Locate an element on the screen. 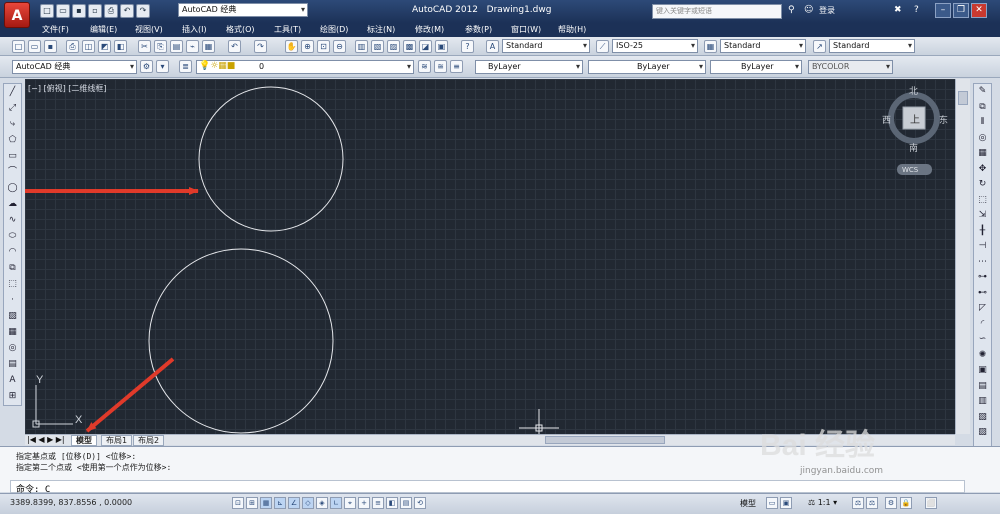 This screenshot has width=1000, height=514. properties-icon: ▥ is located at coordinates (361, 46).